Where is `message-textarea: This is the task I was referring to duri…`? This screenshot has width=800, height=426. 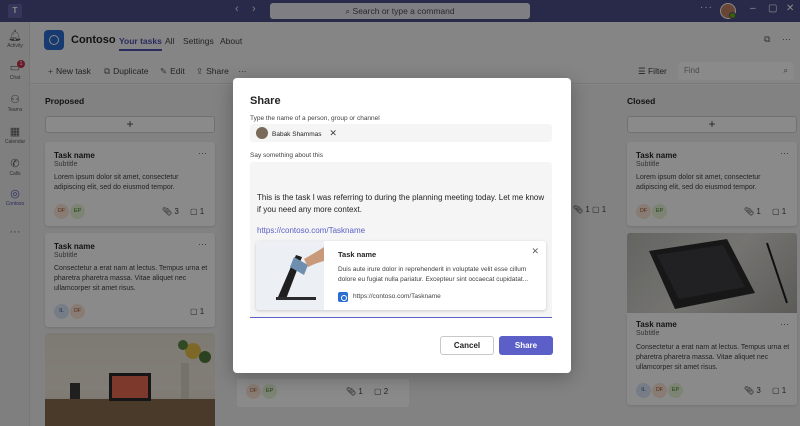 message-textarea: This is the task I was referring to duri… is located at coordinates (401, 240).